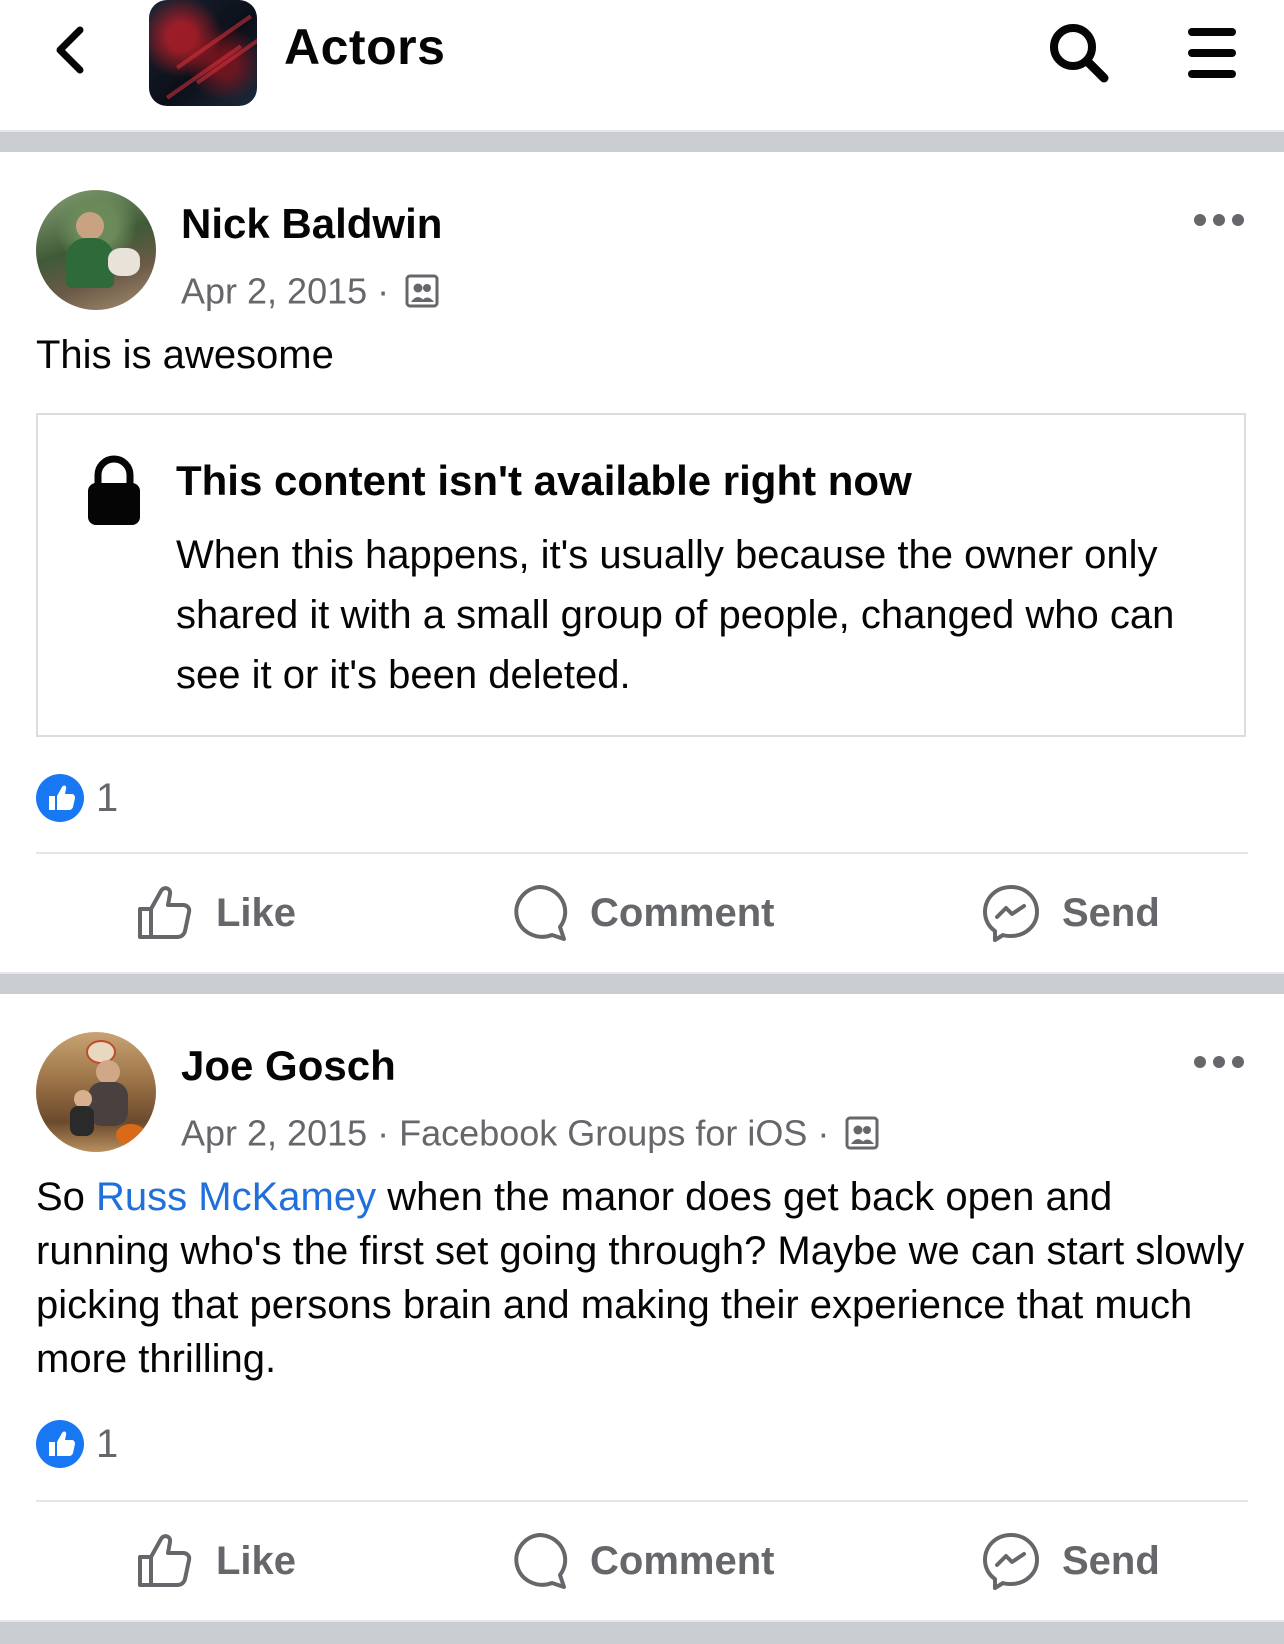 This screenshot has width=1284, height=1644. I want to click on unavailable-title: This content isn't available right now, so click(544, 480).